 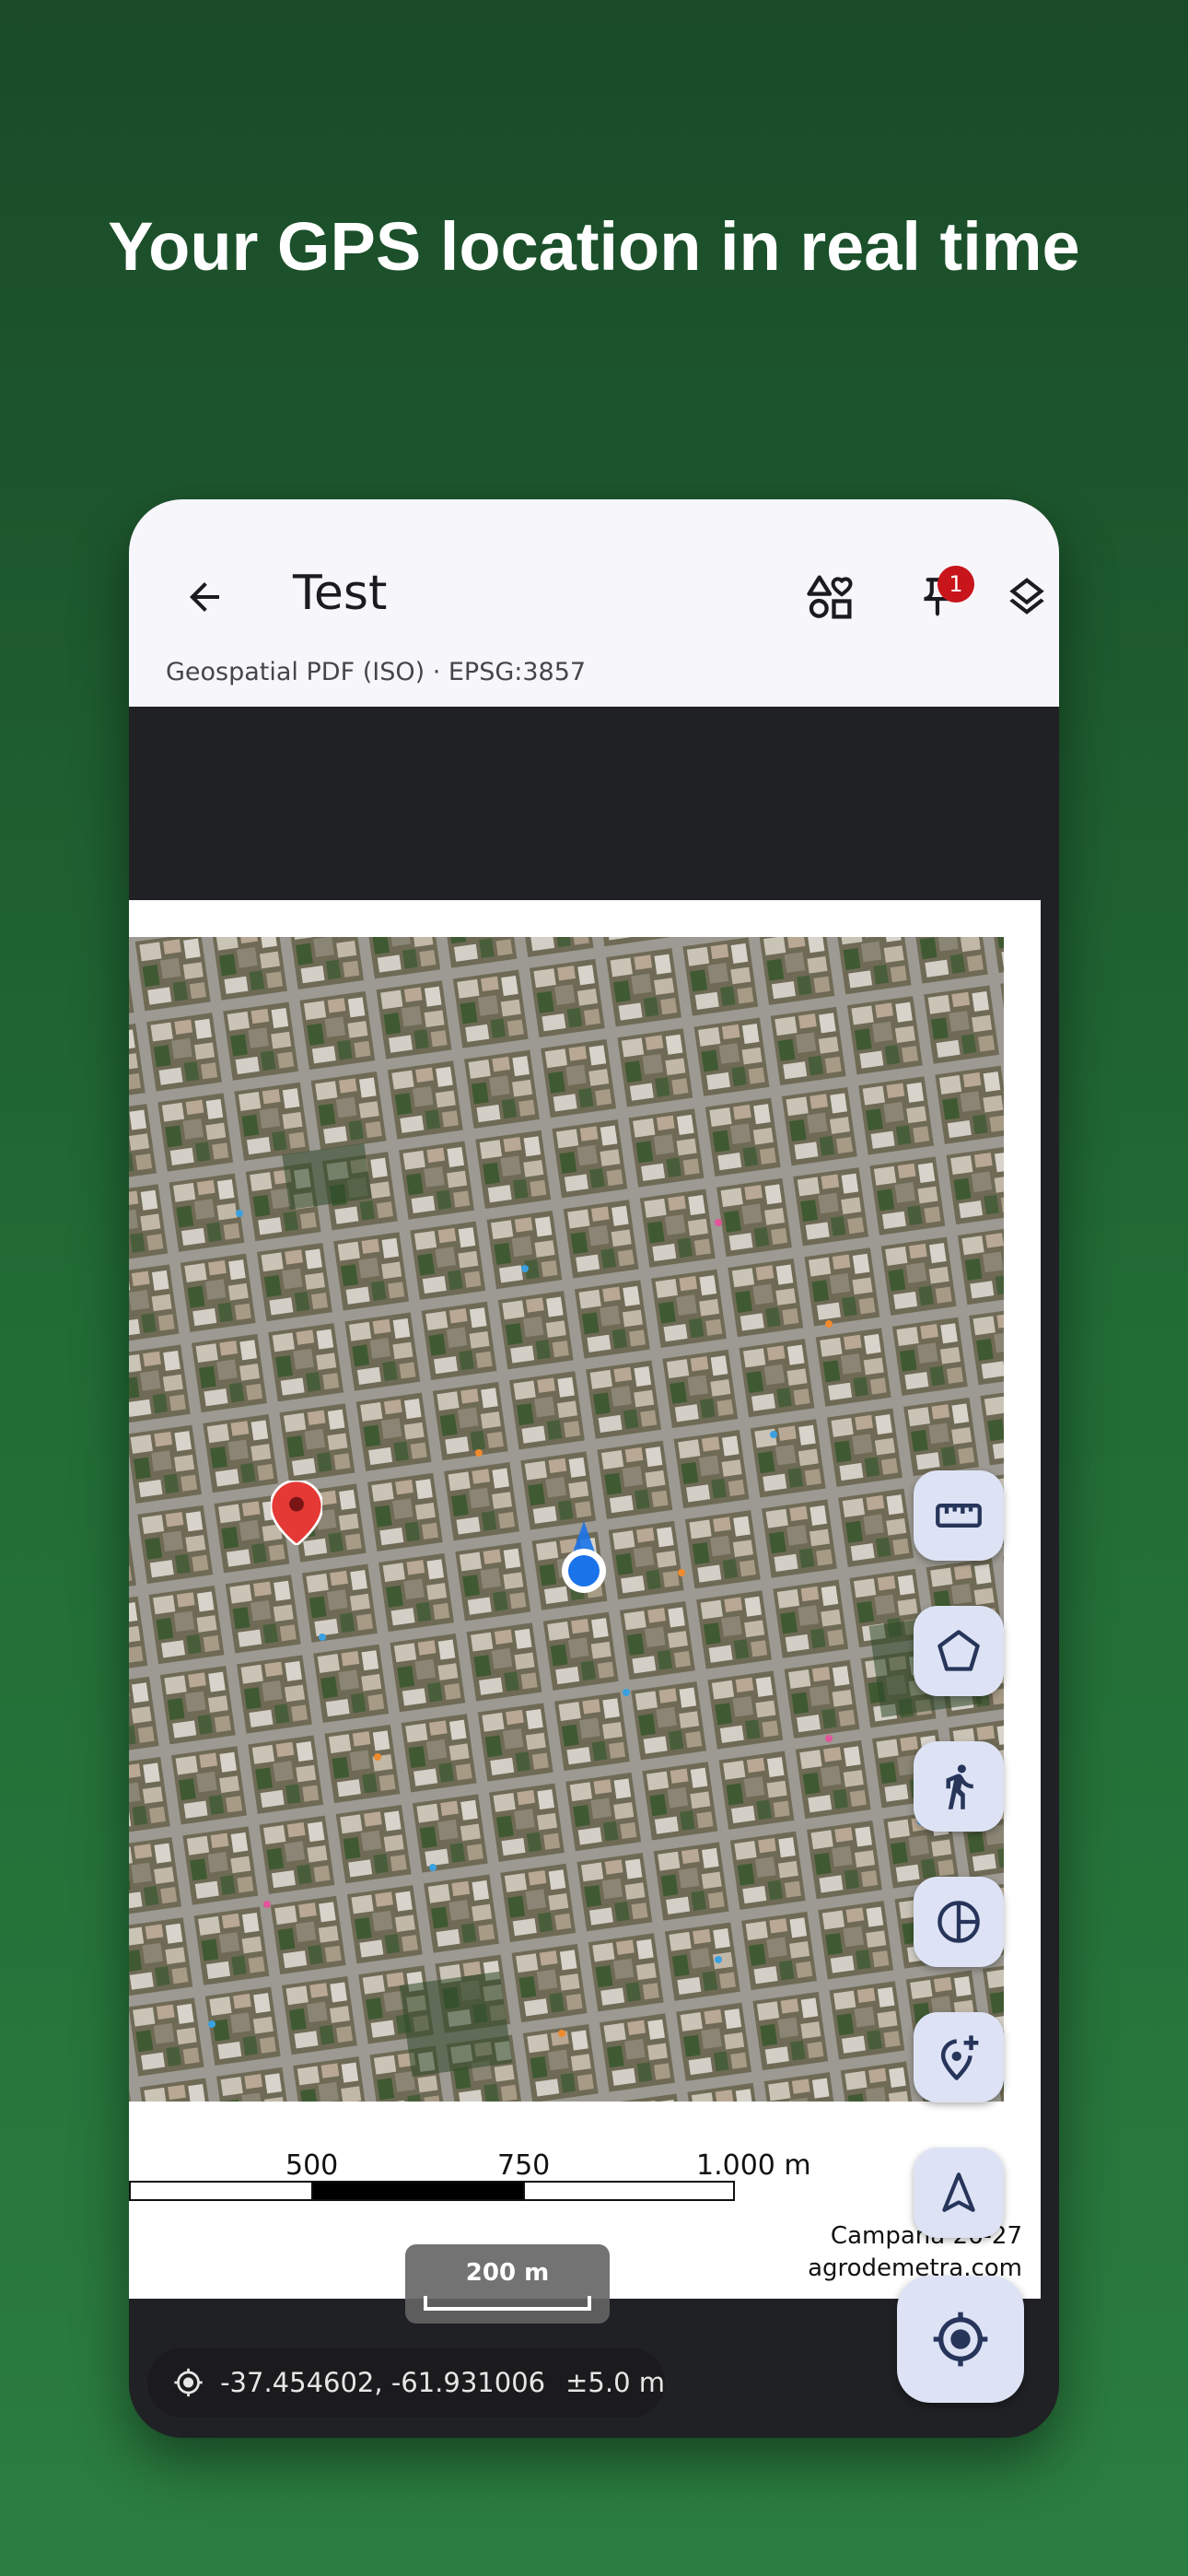 I want to click on scale-label-500: 500, so click(x=312, y=2165).